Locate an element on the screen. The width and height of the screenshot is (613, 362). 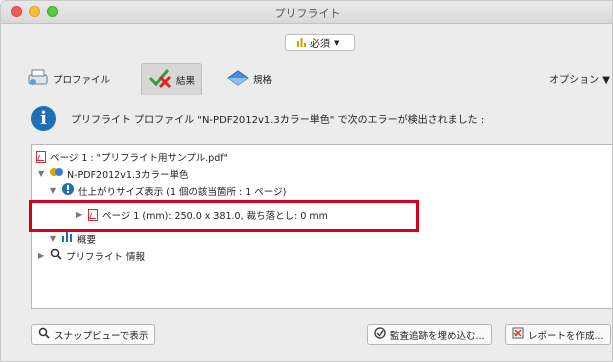
tree-row-page-file: ページ 1 : "プリフライト用サンプル.pdf" is located at coordinates (132, 156).